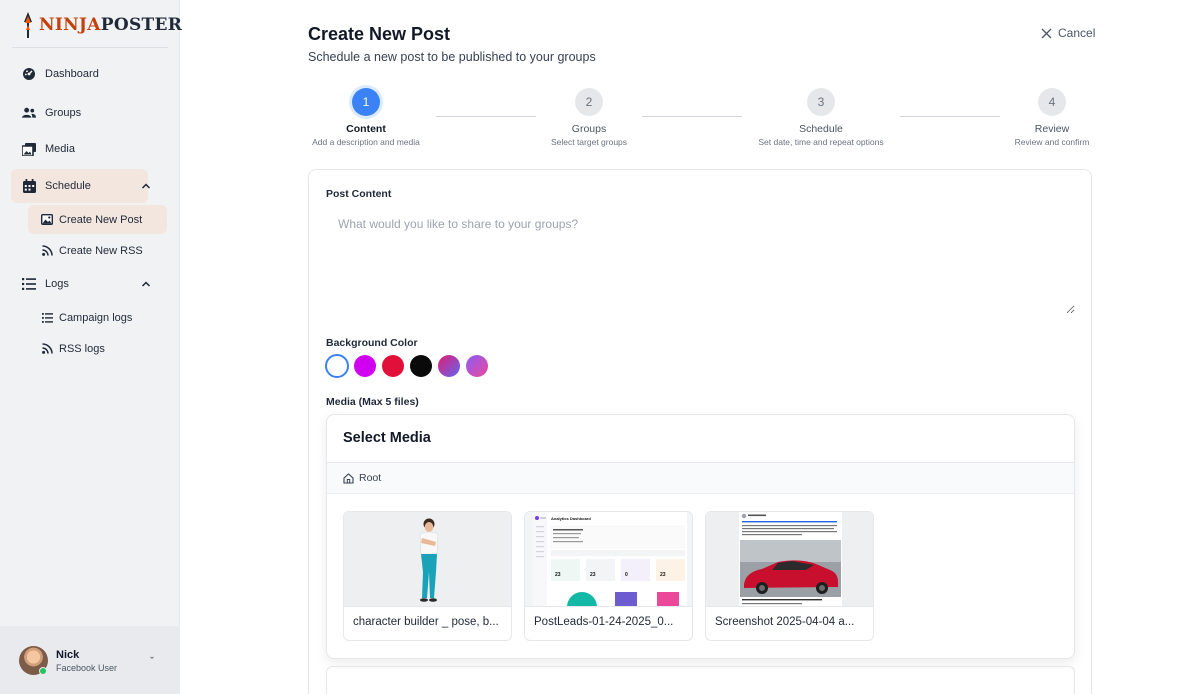  What do you see at coordinates (589, 129) in the screenshot?
I see `step-2-title: Groups` at bounding box center [589, 129].